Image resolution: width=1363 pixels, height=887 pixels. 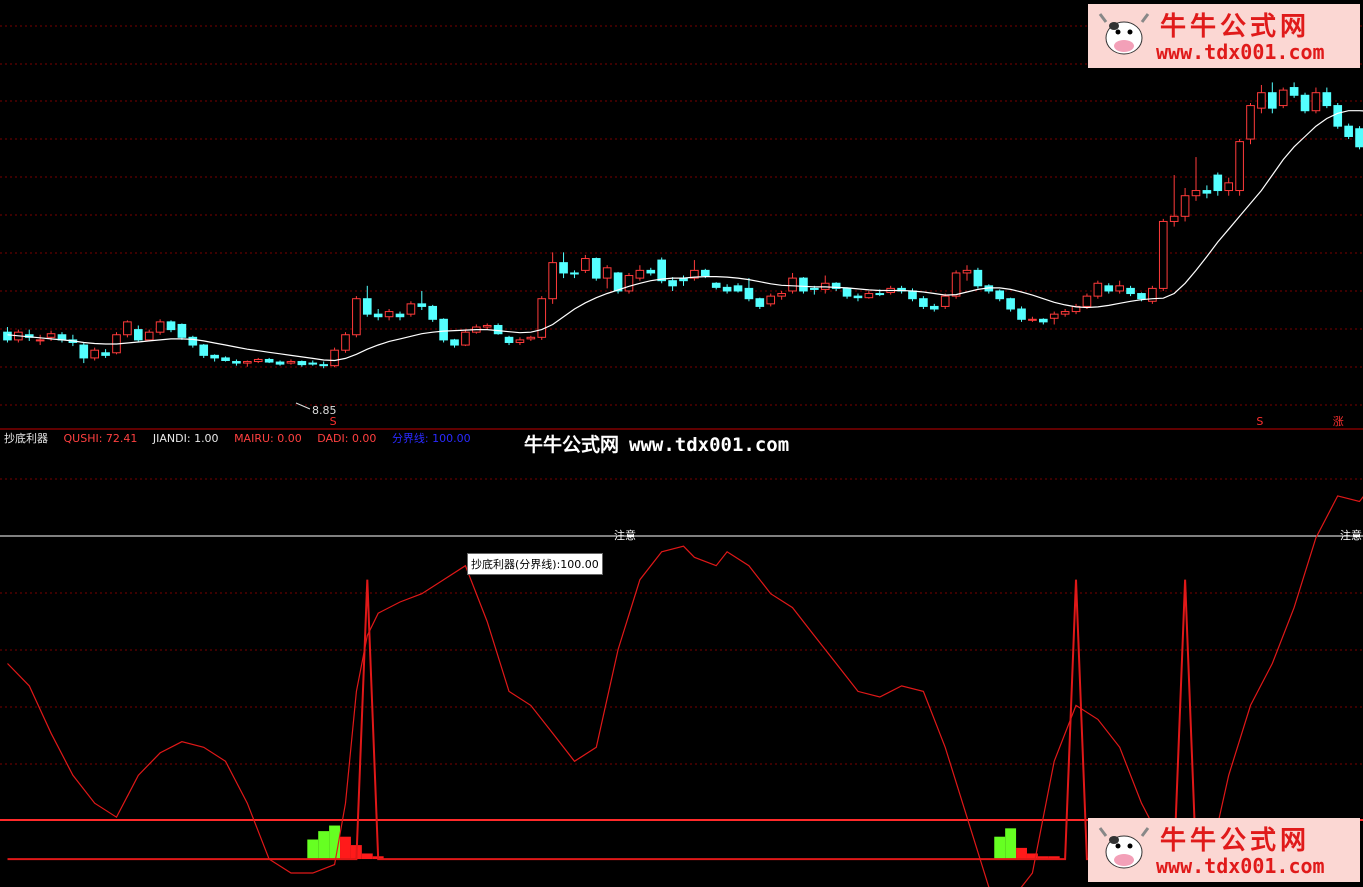 I want to click on mairu-value: MAIRU: 0.00, so click(x=268, y=438).